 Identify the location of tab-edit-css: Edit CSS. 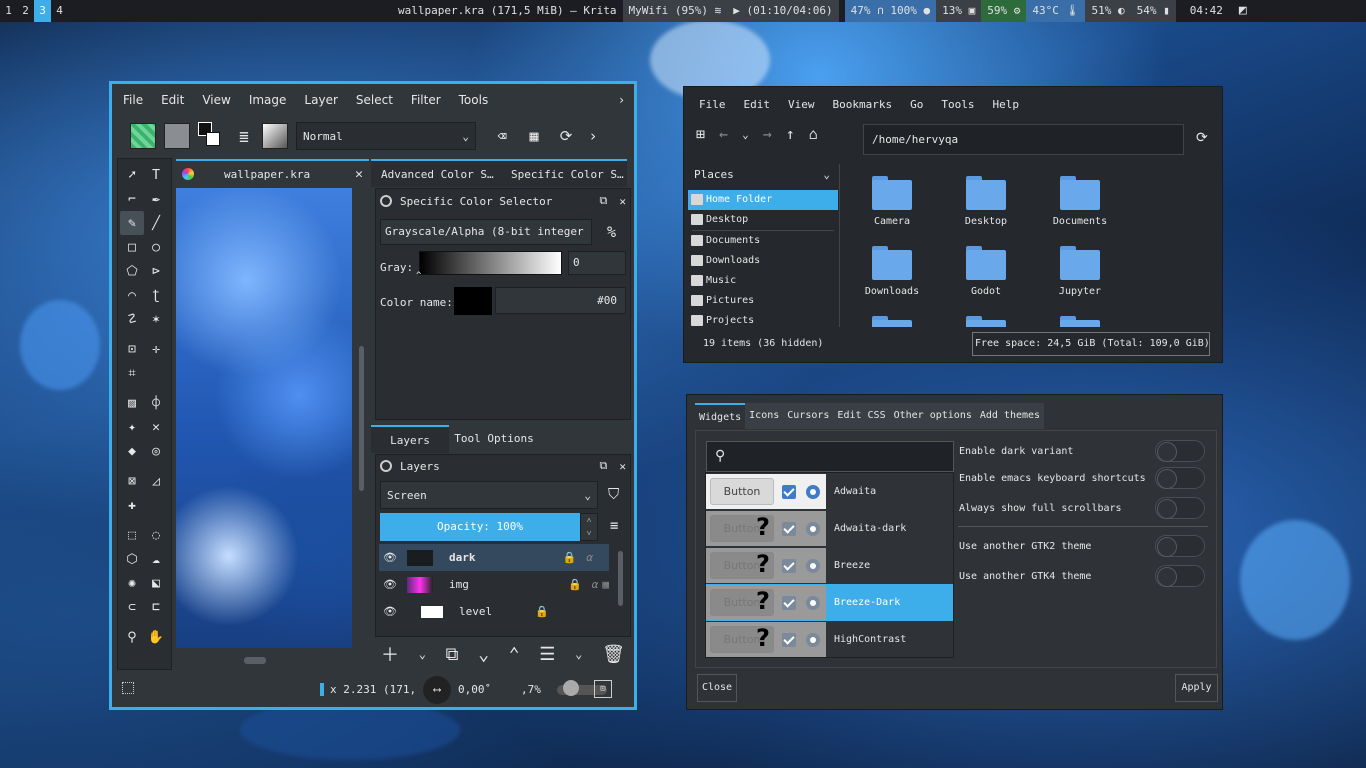
(861, 416).